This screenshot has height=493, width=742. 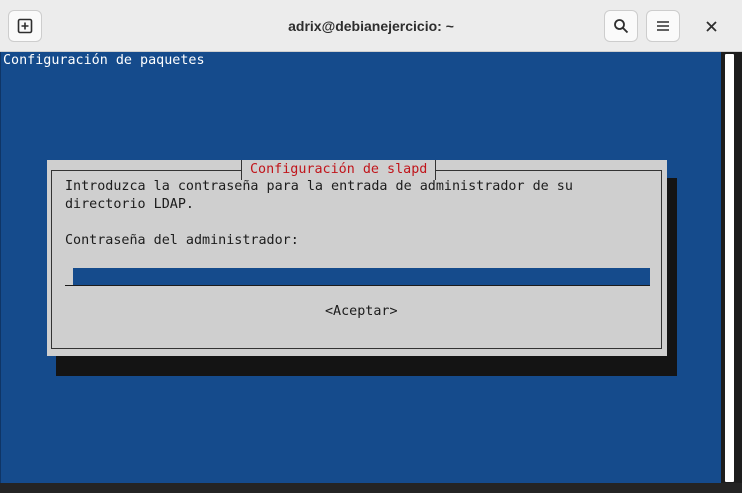 I want to click on dialog-title: Configuración de slapd, so click(x=339, y=170).